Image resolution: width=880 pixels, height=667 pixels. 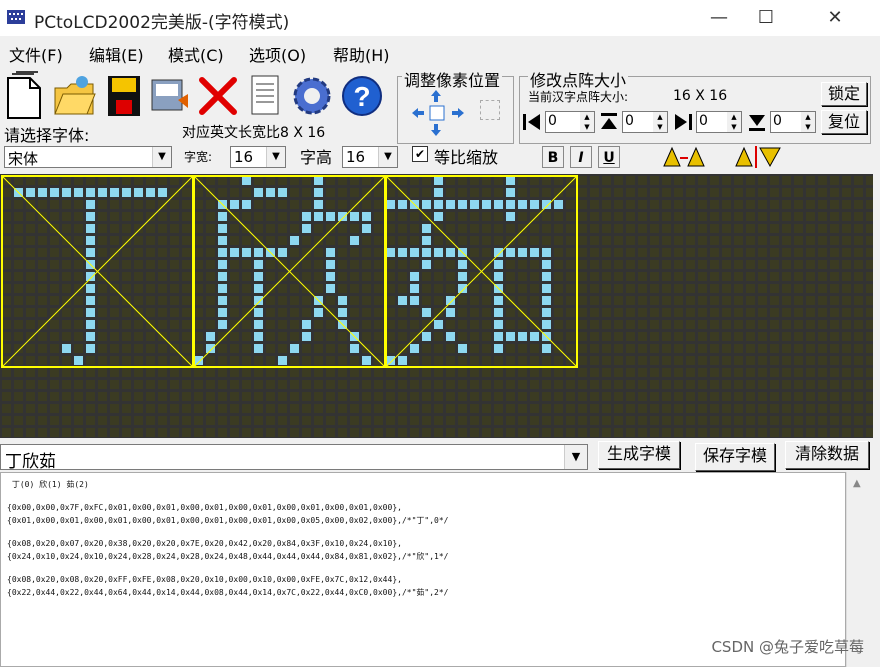 I want to click on notepad-icon, so click(x=266, y=95).